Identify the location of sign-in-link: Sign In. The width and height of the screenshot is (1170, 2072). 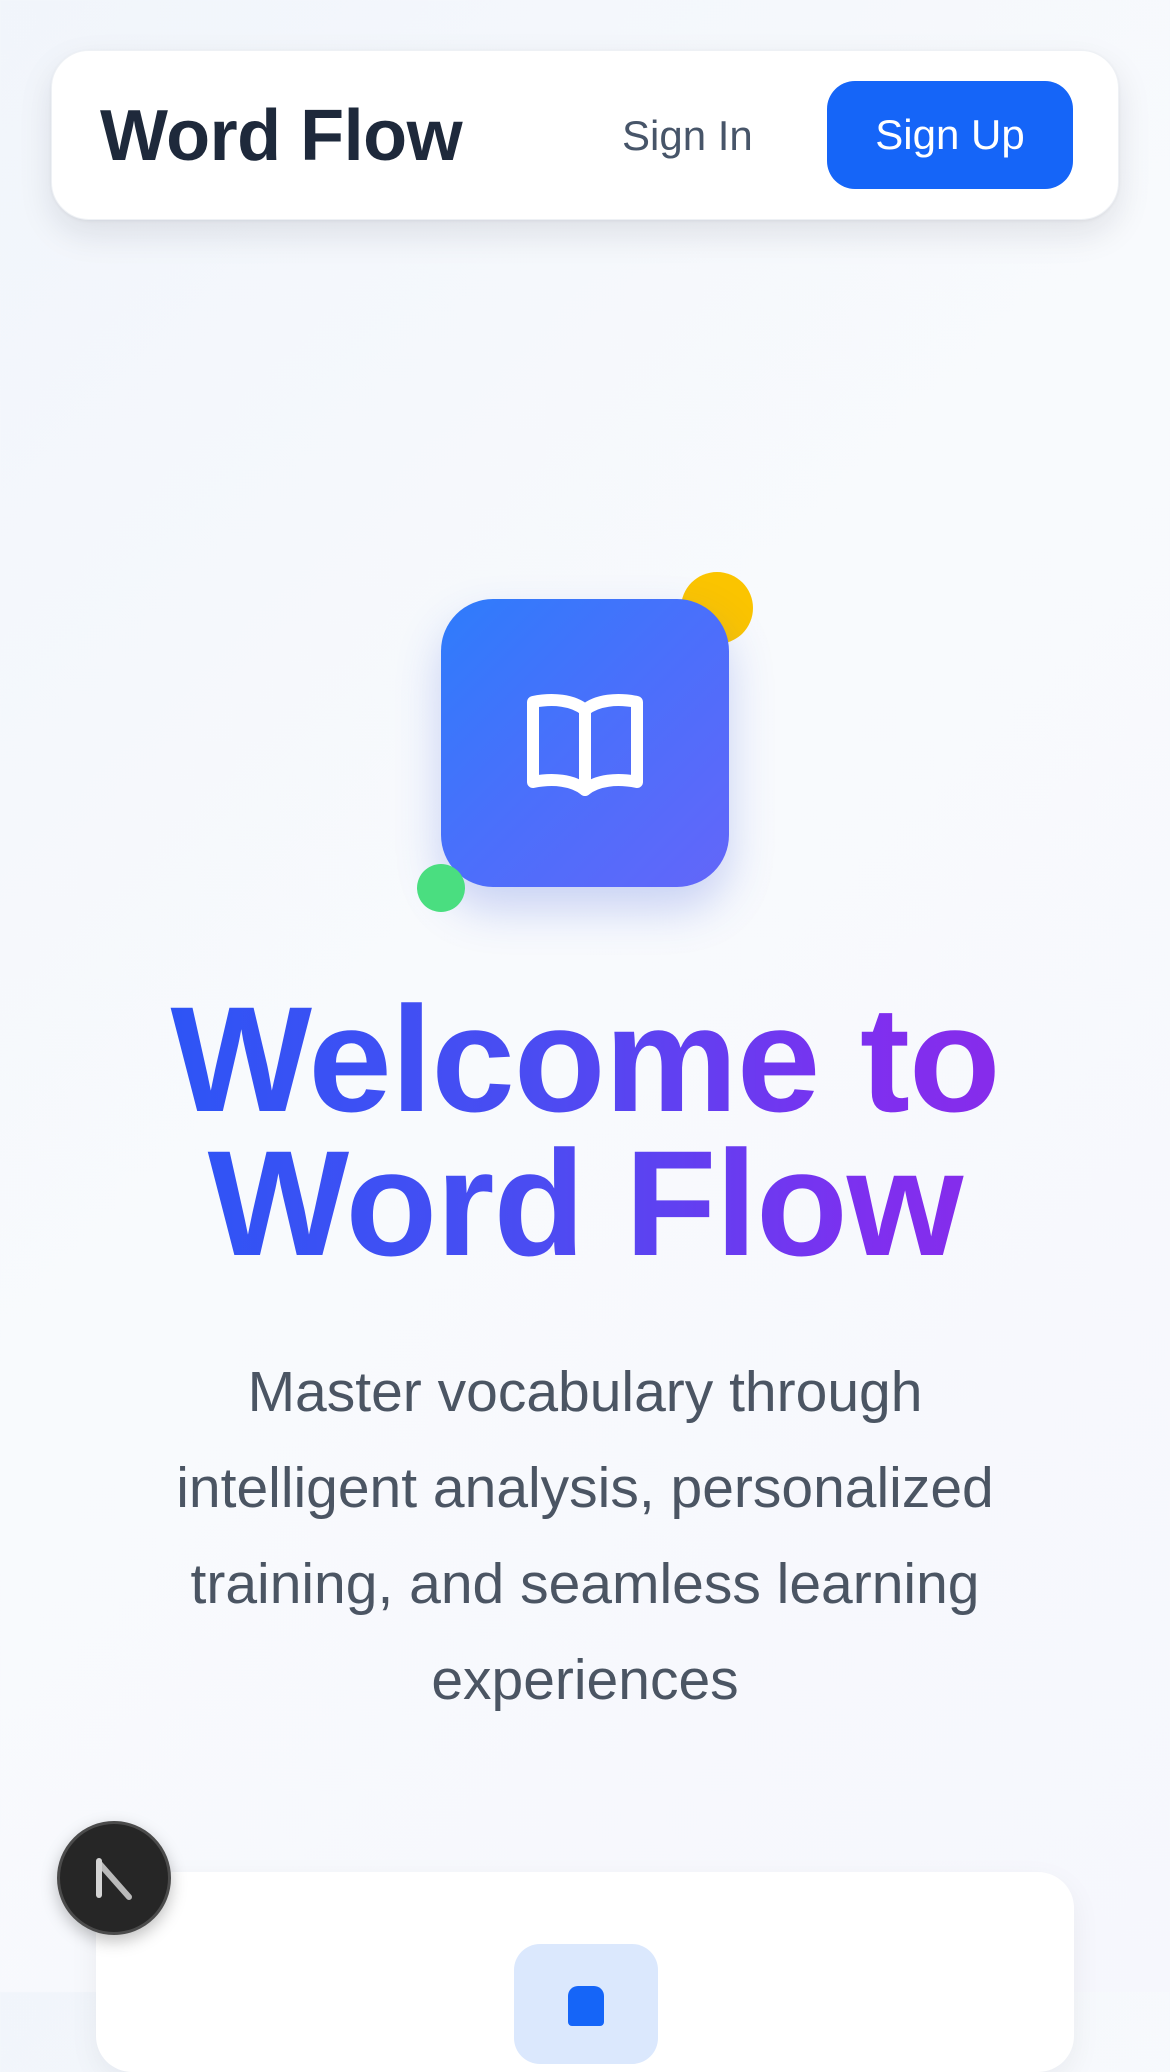
(687, 136).